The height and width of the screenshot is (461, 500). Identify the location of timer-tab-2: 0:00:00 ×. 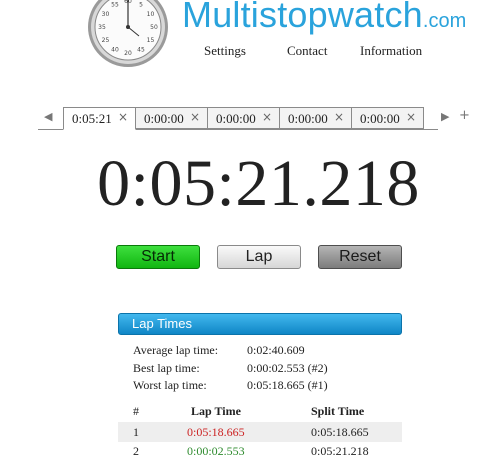
(172, 118).